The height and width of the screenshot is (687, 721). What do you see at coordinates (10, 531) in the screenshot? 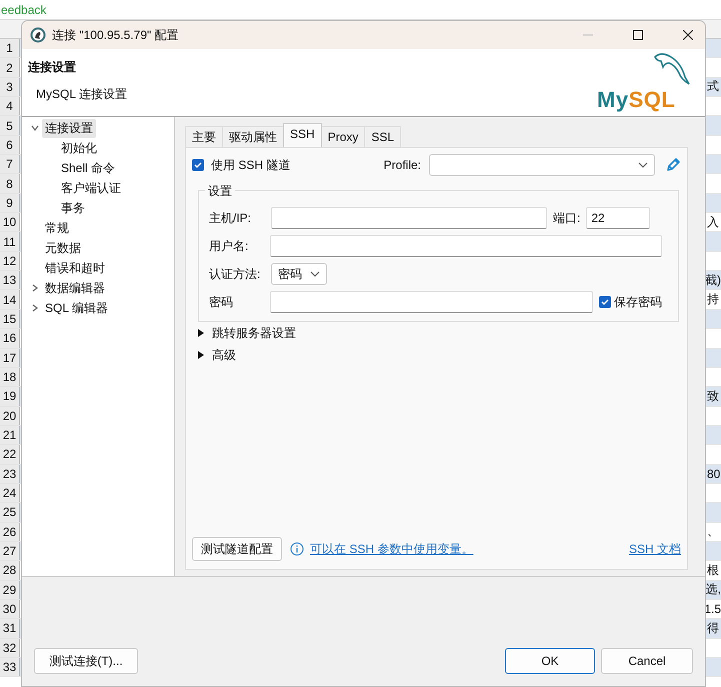
I see `row-number: 26` at bounding box center [10, 531].